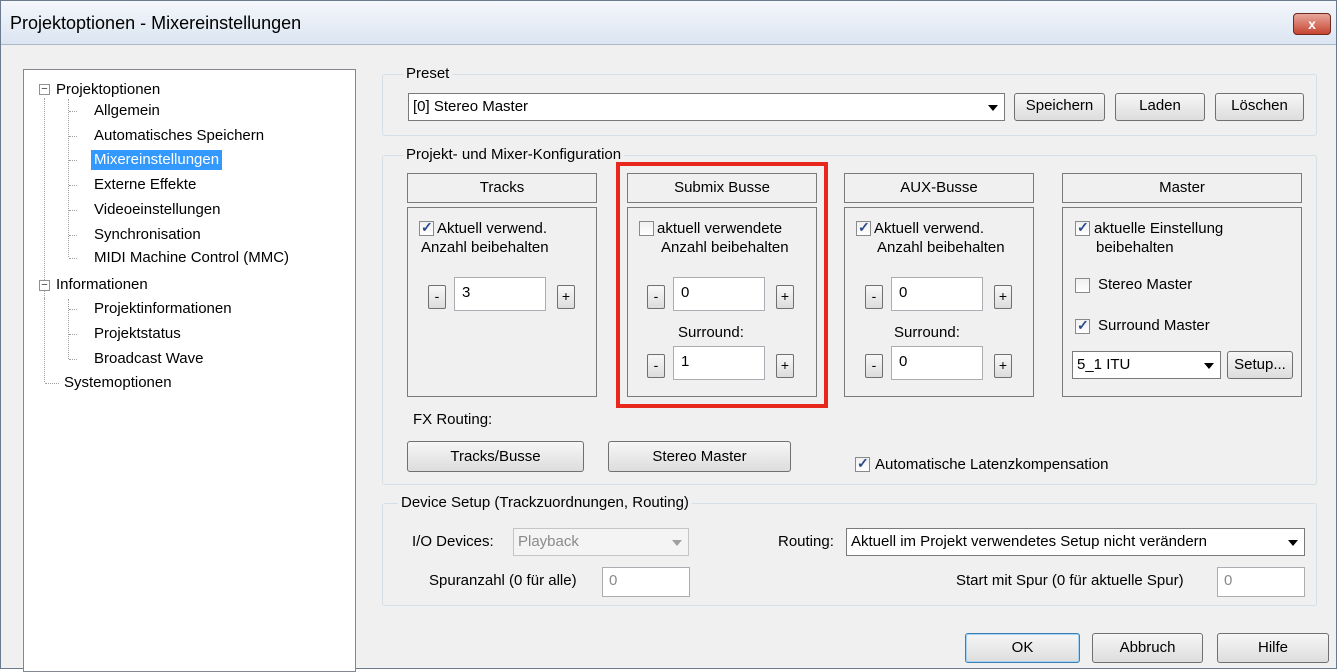 The width and height of the screenshot is (1337, 672). Describe the element at coordinates (453, 419) in the screenshot. I see `fx-routing-label: FX Routing:` at that location.